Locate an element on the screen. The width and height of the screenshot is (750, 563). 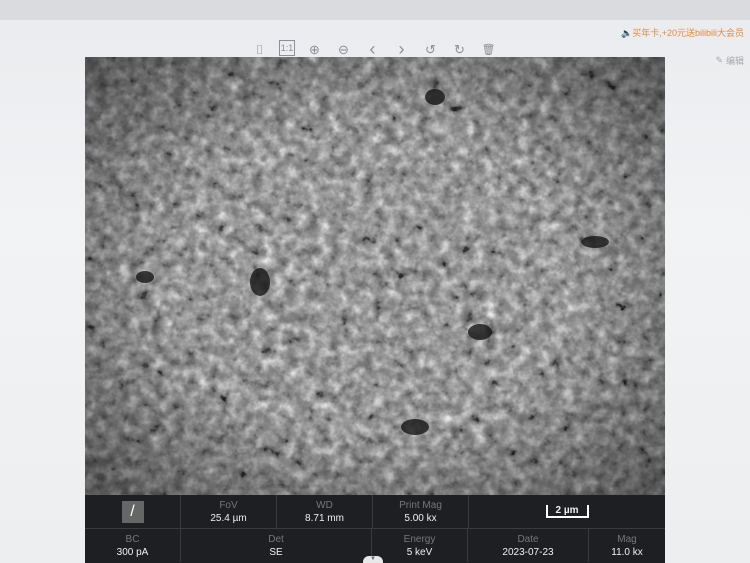
top-bar is located at coordinates (375, 10).